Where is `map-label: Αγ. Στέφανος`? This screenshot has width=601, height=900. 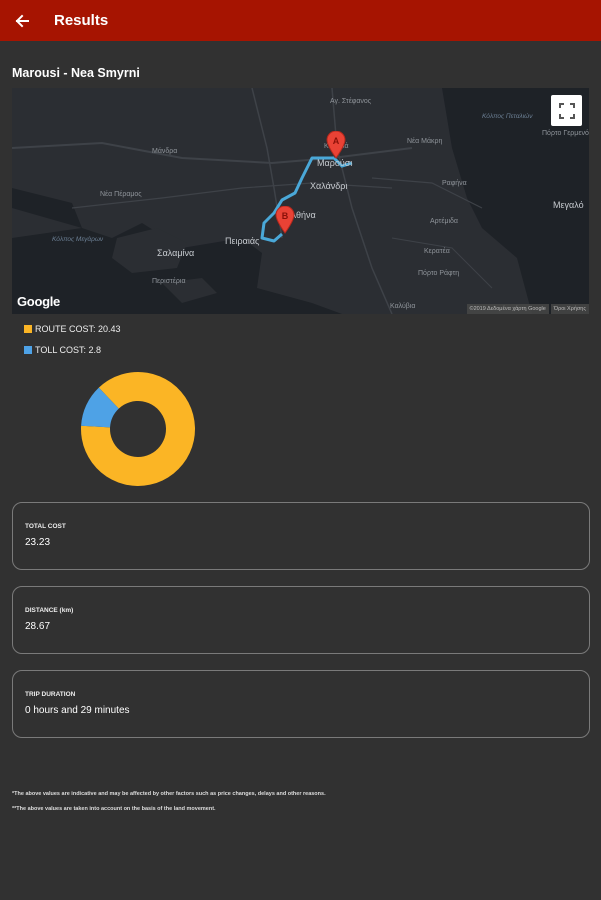 map-label: Αγ. Στέφανος is located at coordinates (351, 101).